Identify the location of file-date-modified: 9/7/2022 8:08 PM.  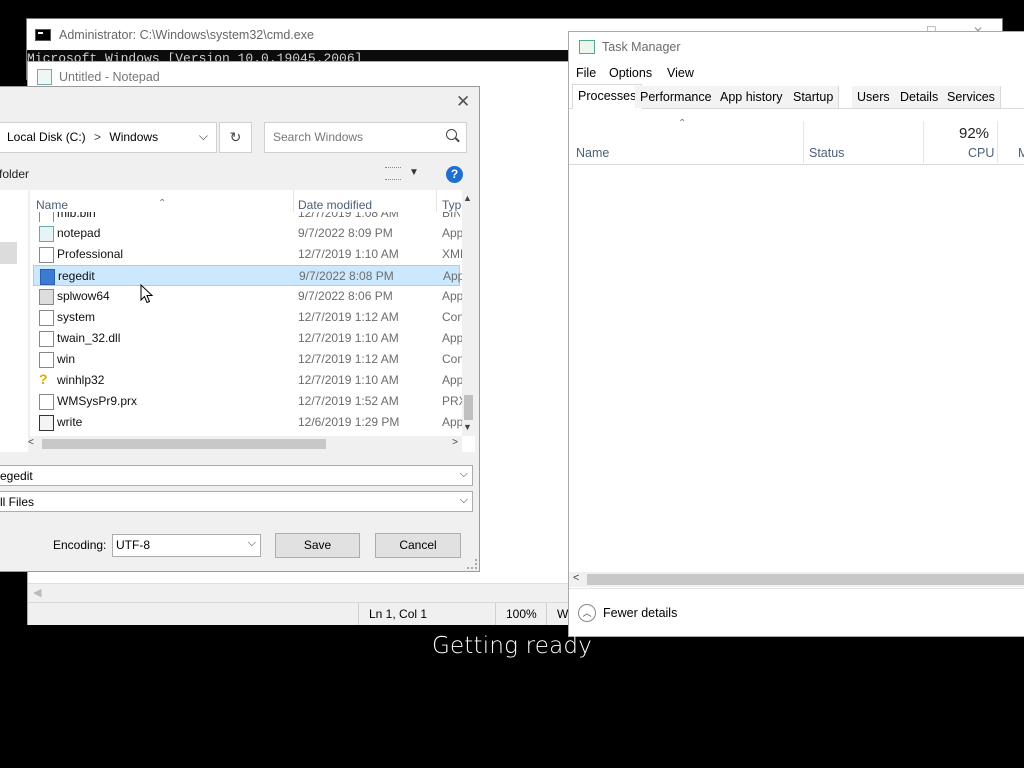
(346, 276).